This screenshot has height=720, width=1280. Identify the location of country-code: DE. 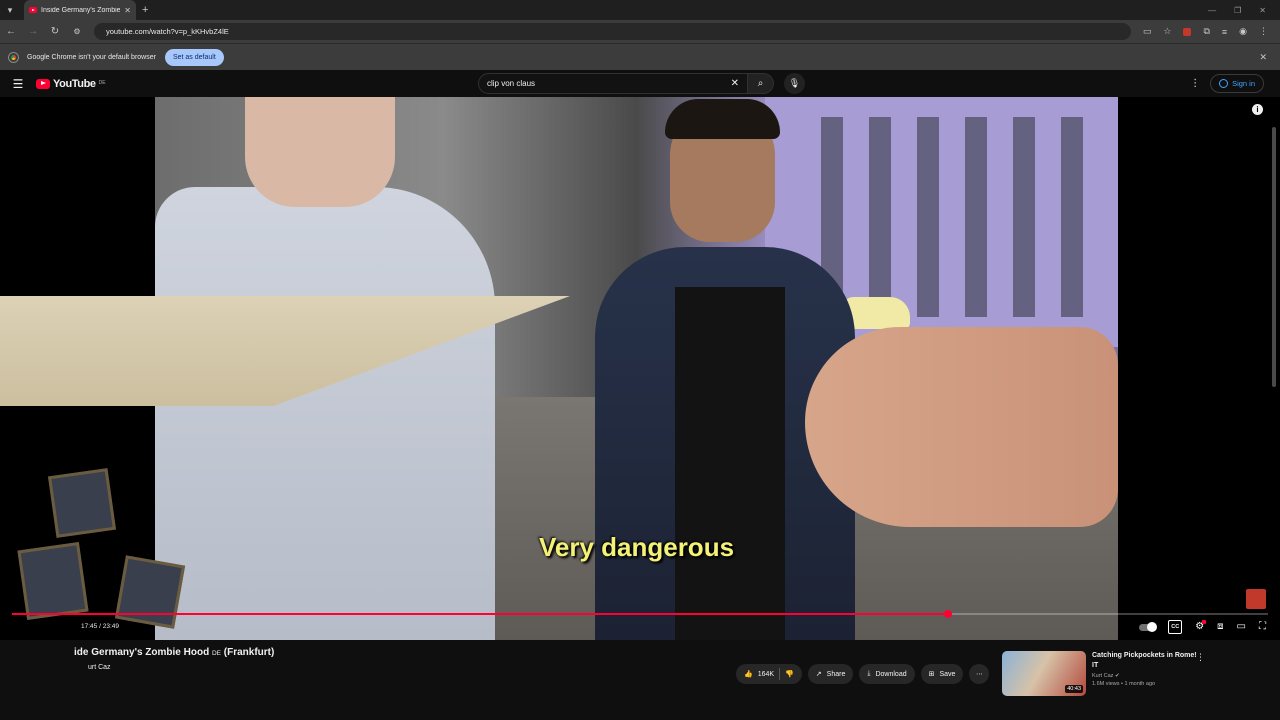
(102, 82).